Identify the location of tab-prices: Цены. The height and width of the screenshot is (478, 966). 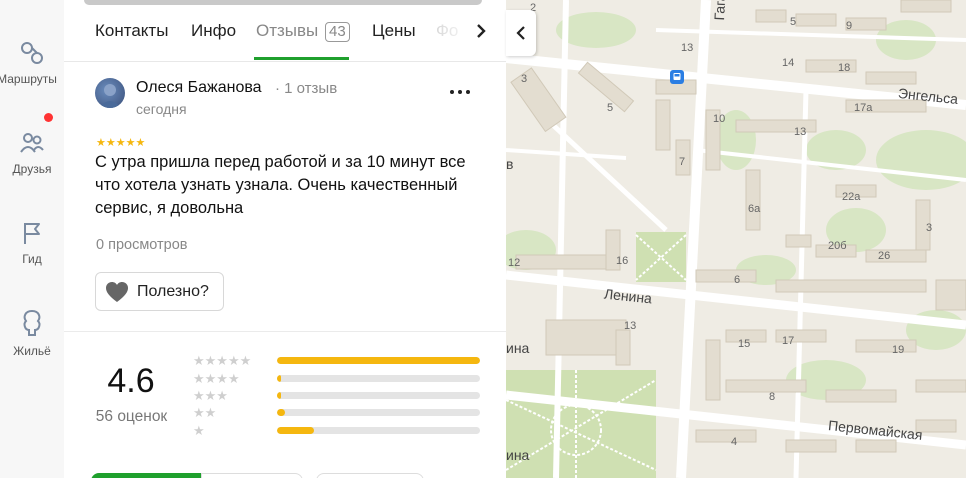
(394, 31).